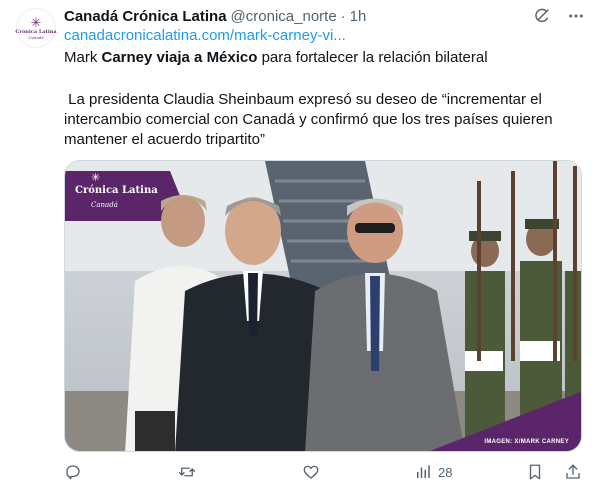 Image resolution: width=602 pixels, height=490 pixels. What do you see at coordinates (125, 197) in the screenshot?
I see `media-logo: ✳ Crónica Latina Canadá` at bounding box center [125, 197].